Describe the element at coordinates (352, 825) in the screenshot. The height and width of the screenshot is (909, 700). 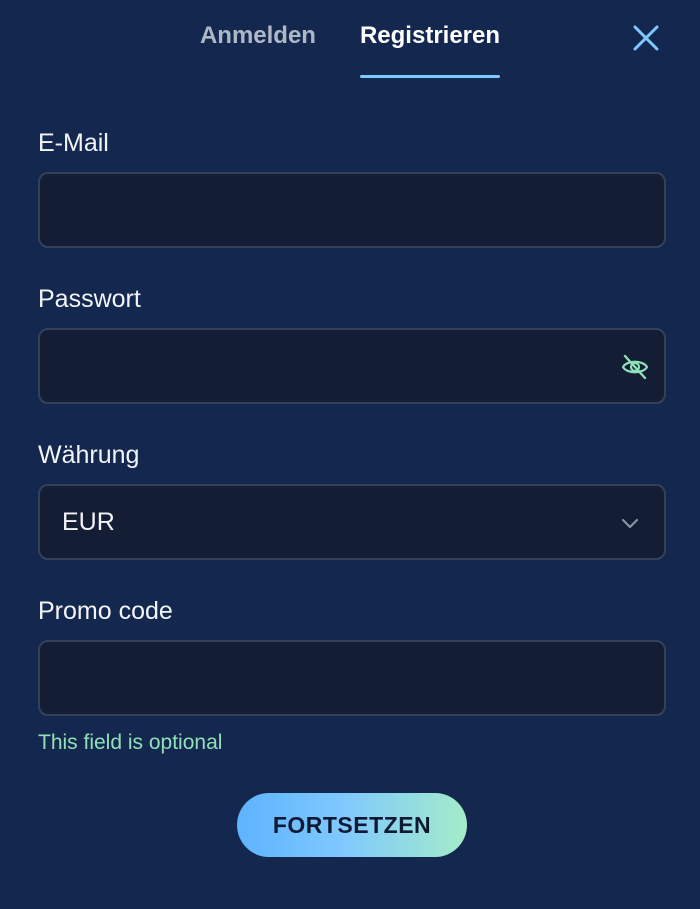
I see `continue-button: FORTSETZEN` at that location.